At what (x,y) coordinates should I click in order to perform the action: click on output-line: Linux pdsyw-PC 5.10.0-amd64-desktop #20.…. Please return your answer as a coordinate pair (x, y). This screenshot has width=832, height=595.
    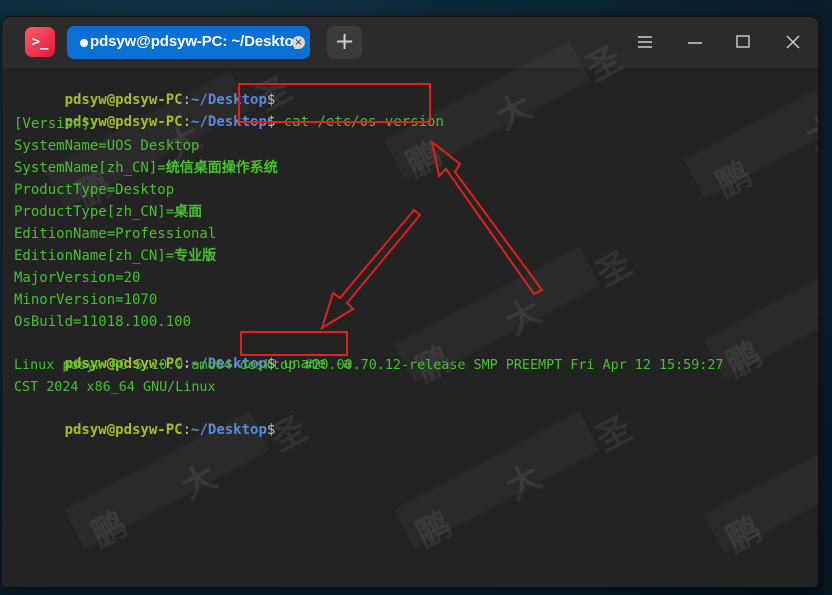
    Looking at the image, I should click on (369, 365).